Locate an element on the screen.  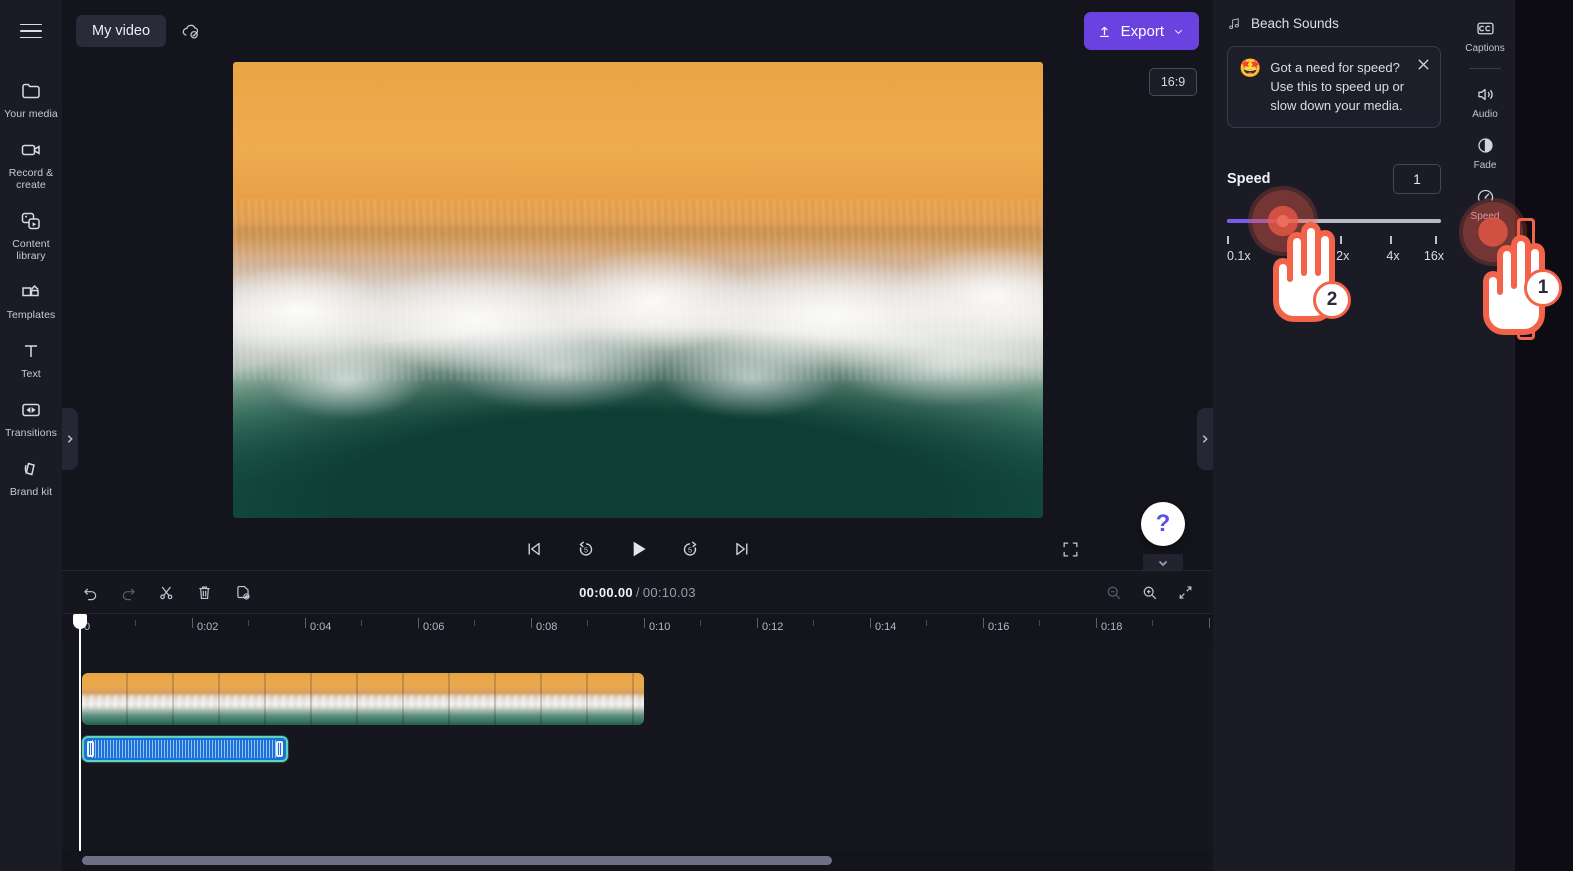
speed-scale-labels: 0.1x 2x 4x 16x is located at coordinates (1336, 257).